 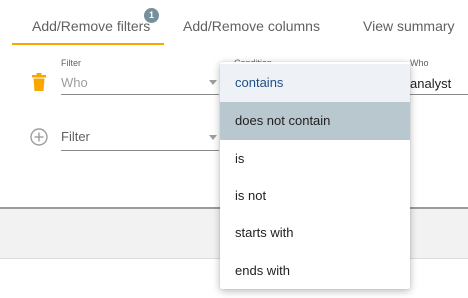 I want to click on value-field-label: Who, so click(x=419, y=63).